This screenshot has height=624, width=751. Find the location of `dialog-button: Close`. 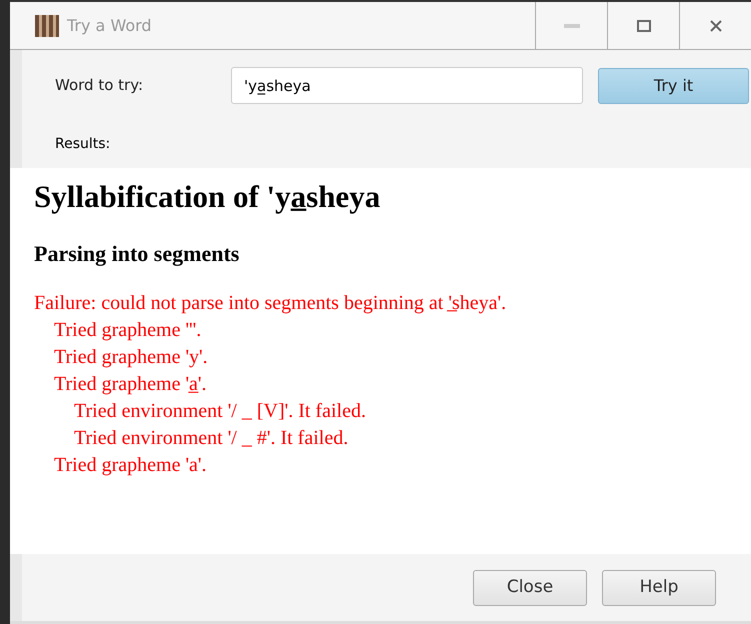

dialog-button: Close is located at coordinates (530, 588).